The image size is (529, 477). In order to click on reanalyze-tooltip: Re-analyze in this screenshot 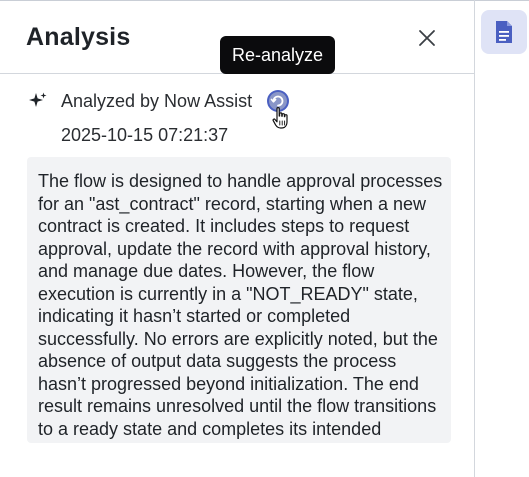, I will do `click(278, 55)`.